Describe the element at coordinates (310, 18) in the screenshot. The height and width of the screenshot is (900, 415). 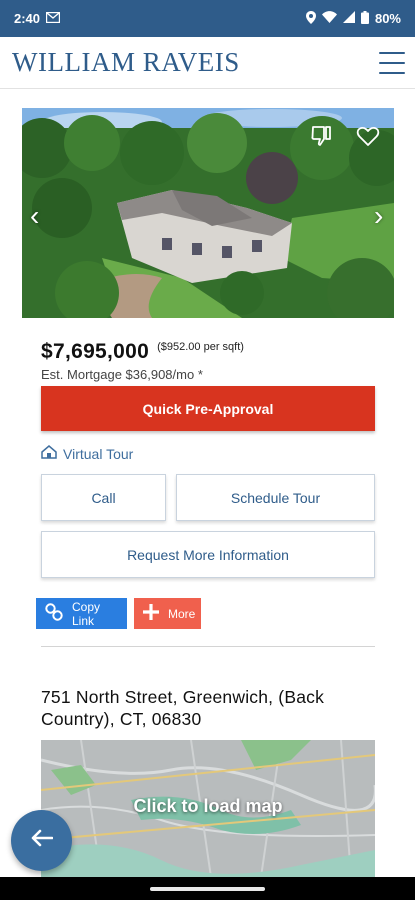
I see `location-icon` at that location.